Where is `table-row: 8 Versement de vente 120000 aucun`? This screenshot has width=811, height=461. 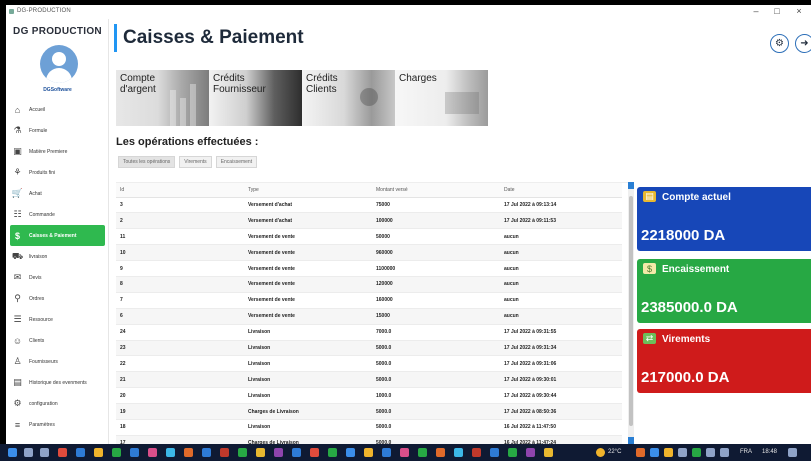 table-row: 8 Versement de vente 120000 aucun is located at coordinates (369, 284).